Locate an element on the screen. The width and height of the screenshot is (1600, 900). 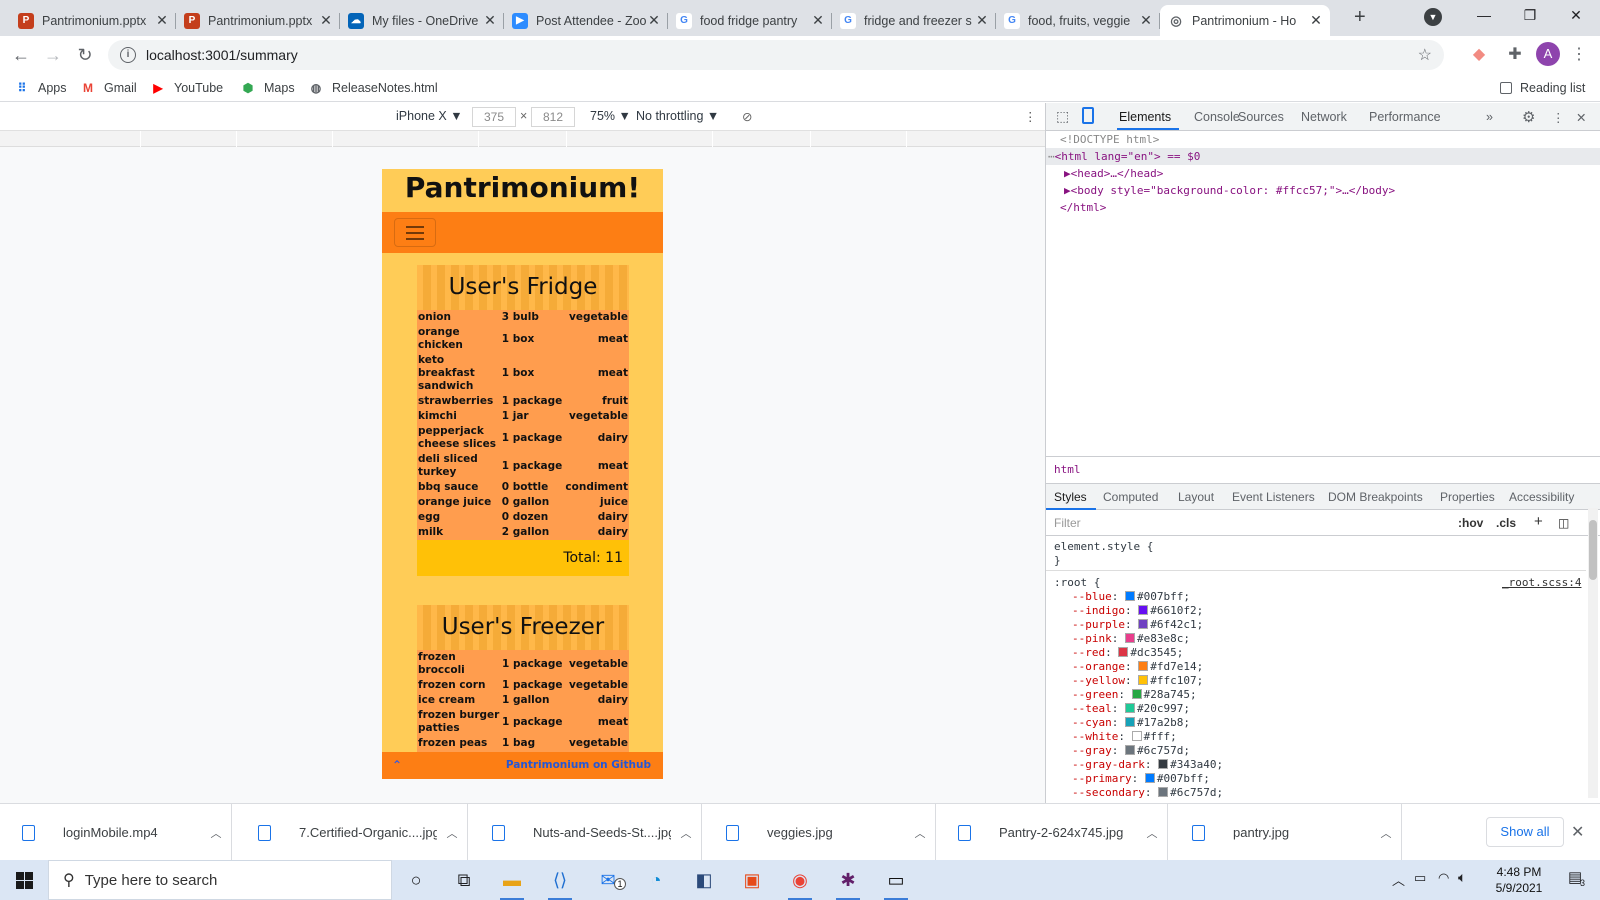
wifi-icon: ◠ is located at coordinates (1443, 878).